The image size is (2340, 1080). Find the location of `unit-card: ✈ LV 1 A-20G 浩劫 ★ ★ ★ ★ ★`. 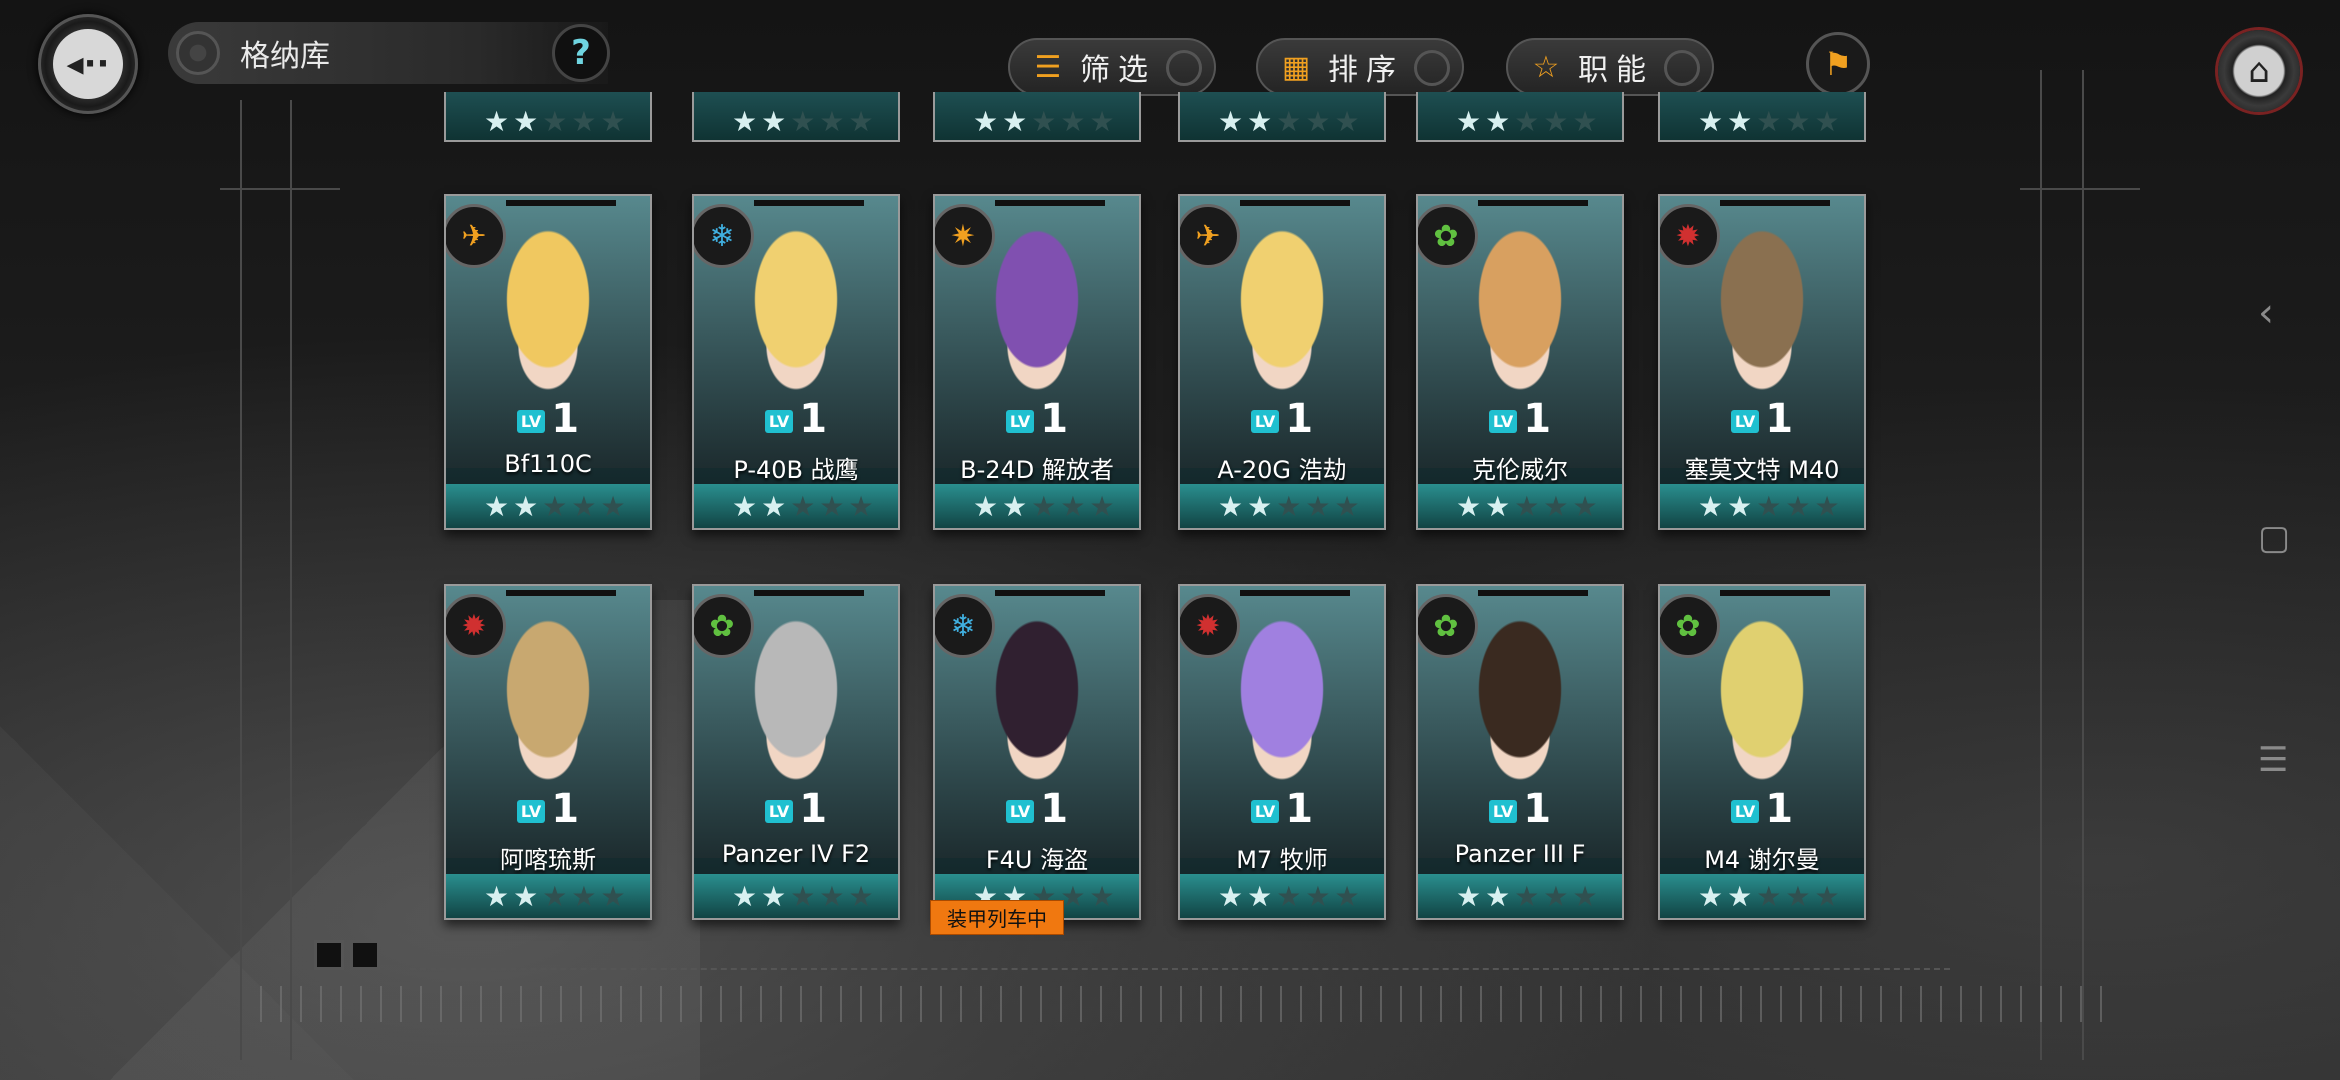

unit-card: ✈ LV 1 A-20G 浩劫 ★ ★ ★ ★ ★ is located at coordinates (1282, 362).